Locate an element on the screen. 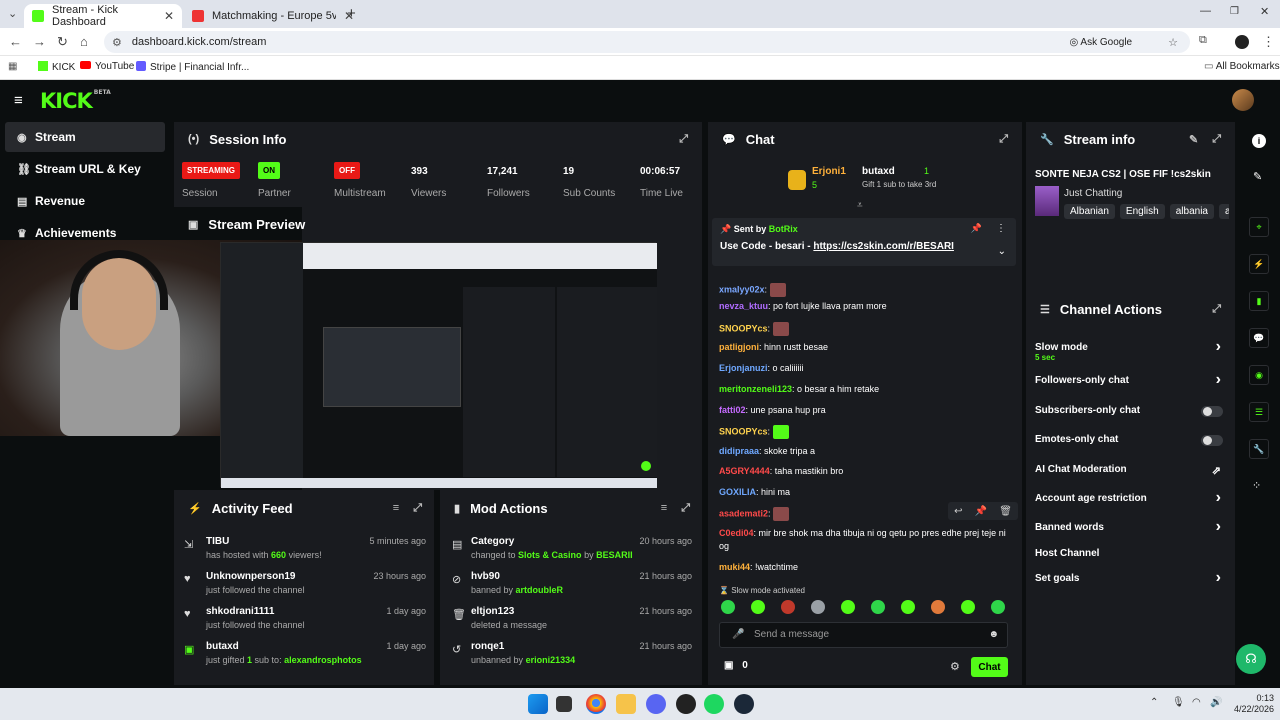 Image resolution: width=1280 pixels, height=720 pixels. rail-target-icon: ⌖ is located at coordinates (1259, 227).